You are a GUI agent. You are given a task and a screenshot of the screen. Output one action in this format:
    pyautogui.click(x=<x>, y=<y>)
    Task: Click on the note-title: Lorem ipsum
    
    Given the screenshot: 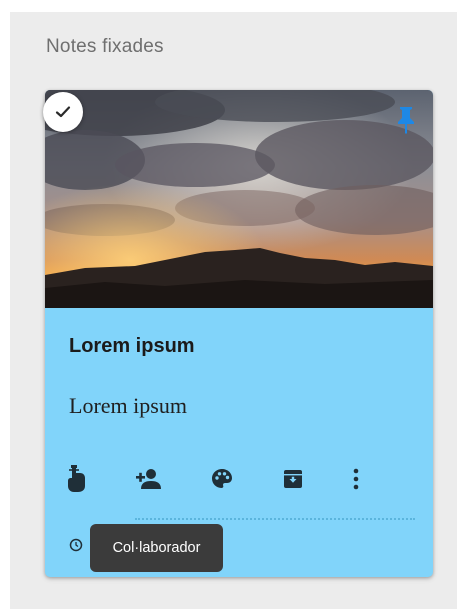 What is the action you would take?
    pyautogui.click(x=132, y=346)
    